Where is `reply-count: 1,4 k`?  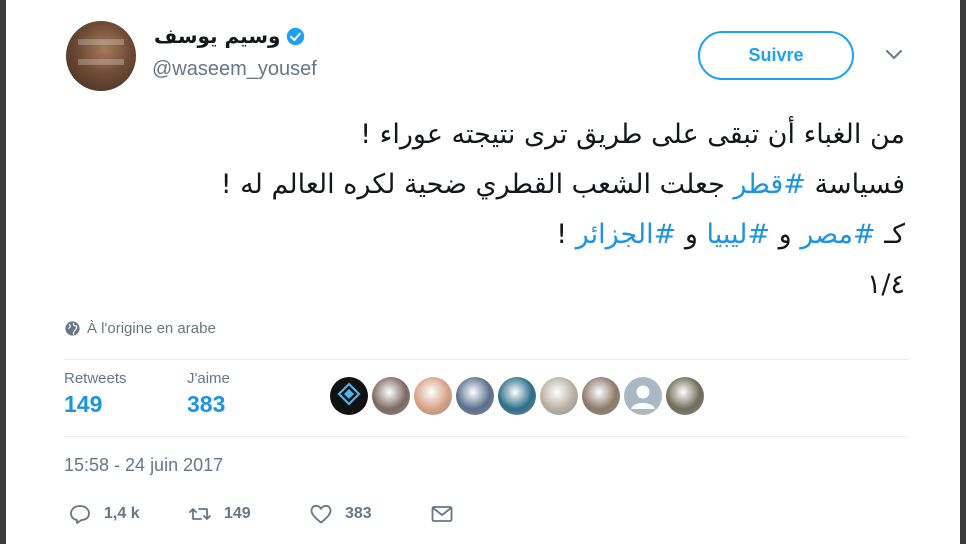
reply-count: 1,4 k is located at coordinates (122, 513).